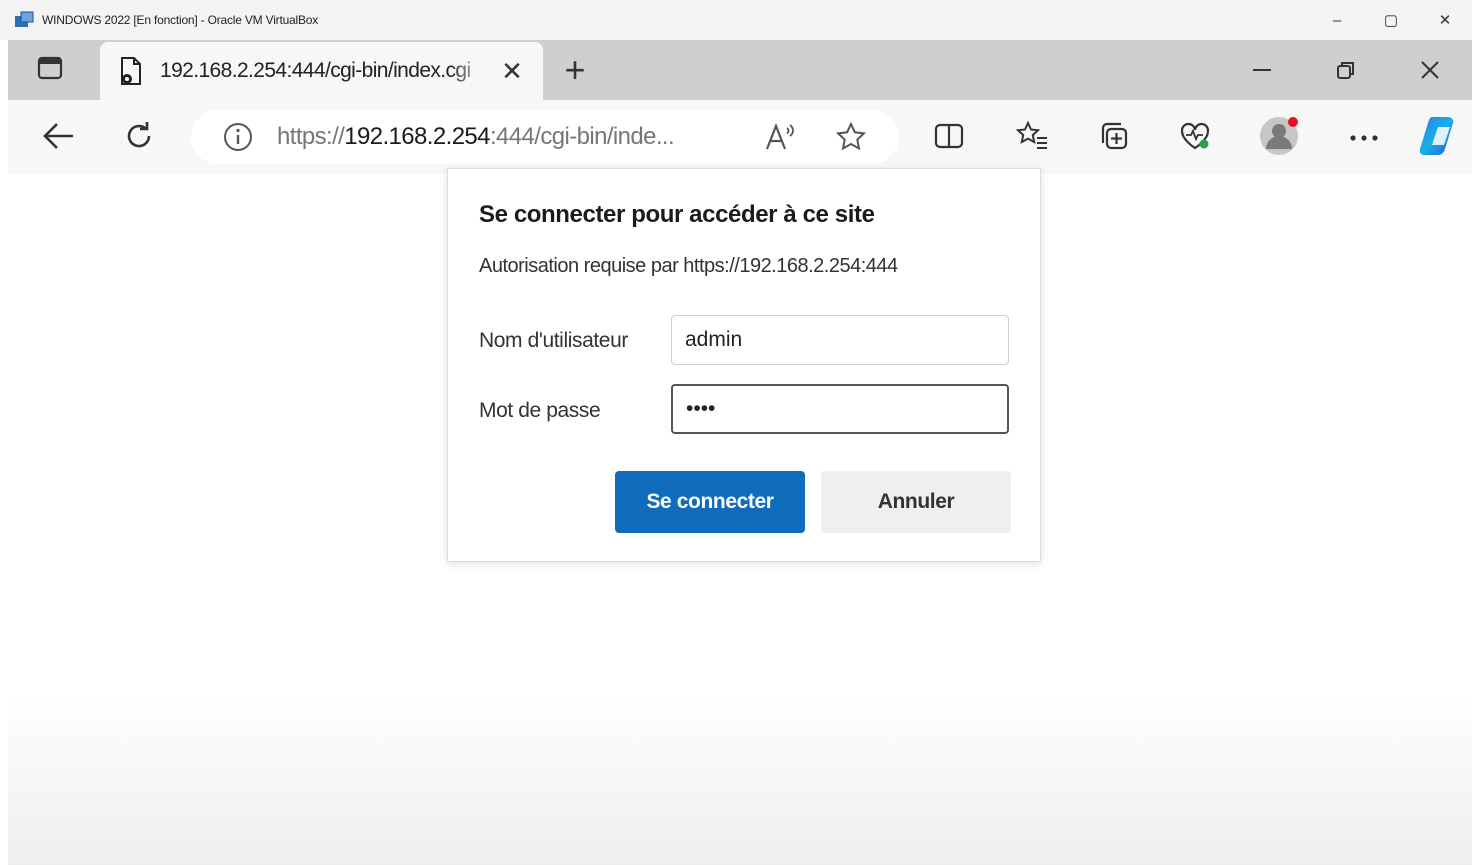  Describe the element at coordinates (840, 340) in the screenshot. I see `username-input` at that location.